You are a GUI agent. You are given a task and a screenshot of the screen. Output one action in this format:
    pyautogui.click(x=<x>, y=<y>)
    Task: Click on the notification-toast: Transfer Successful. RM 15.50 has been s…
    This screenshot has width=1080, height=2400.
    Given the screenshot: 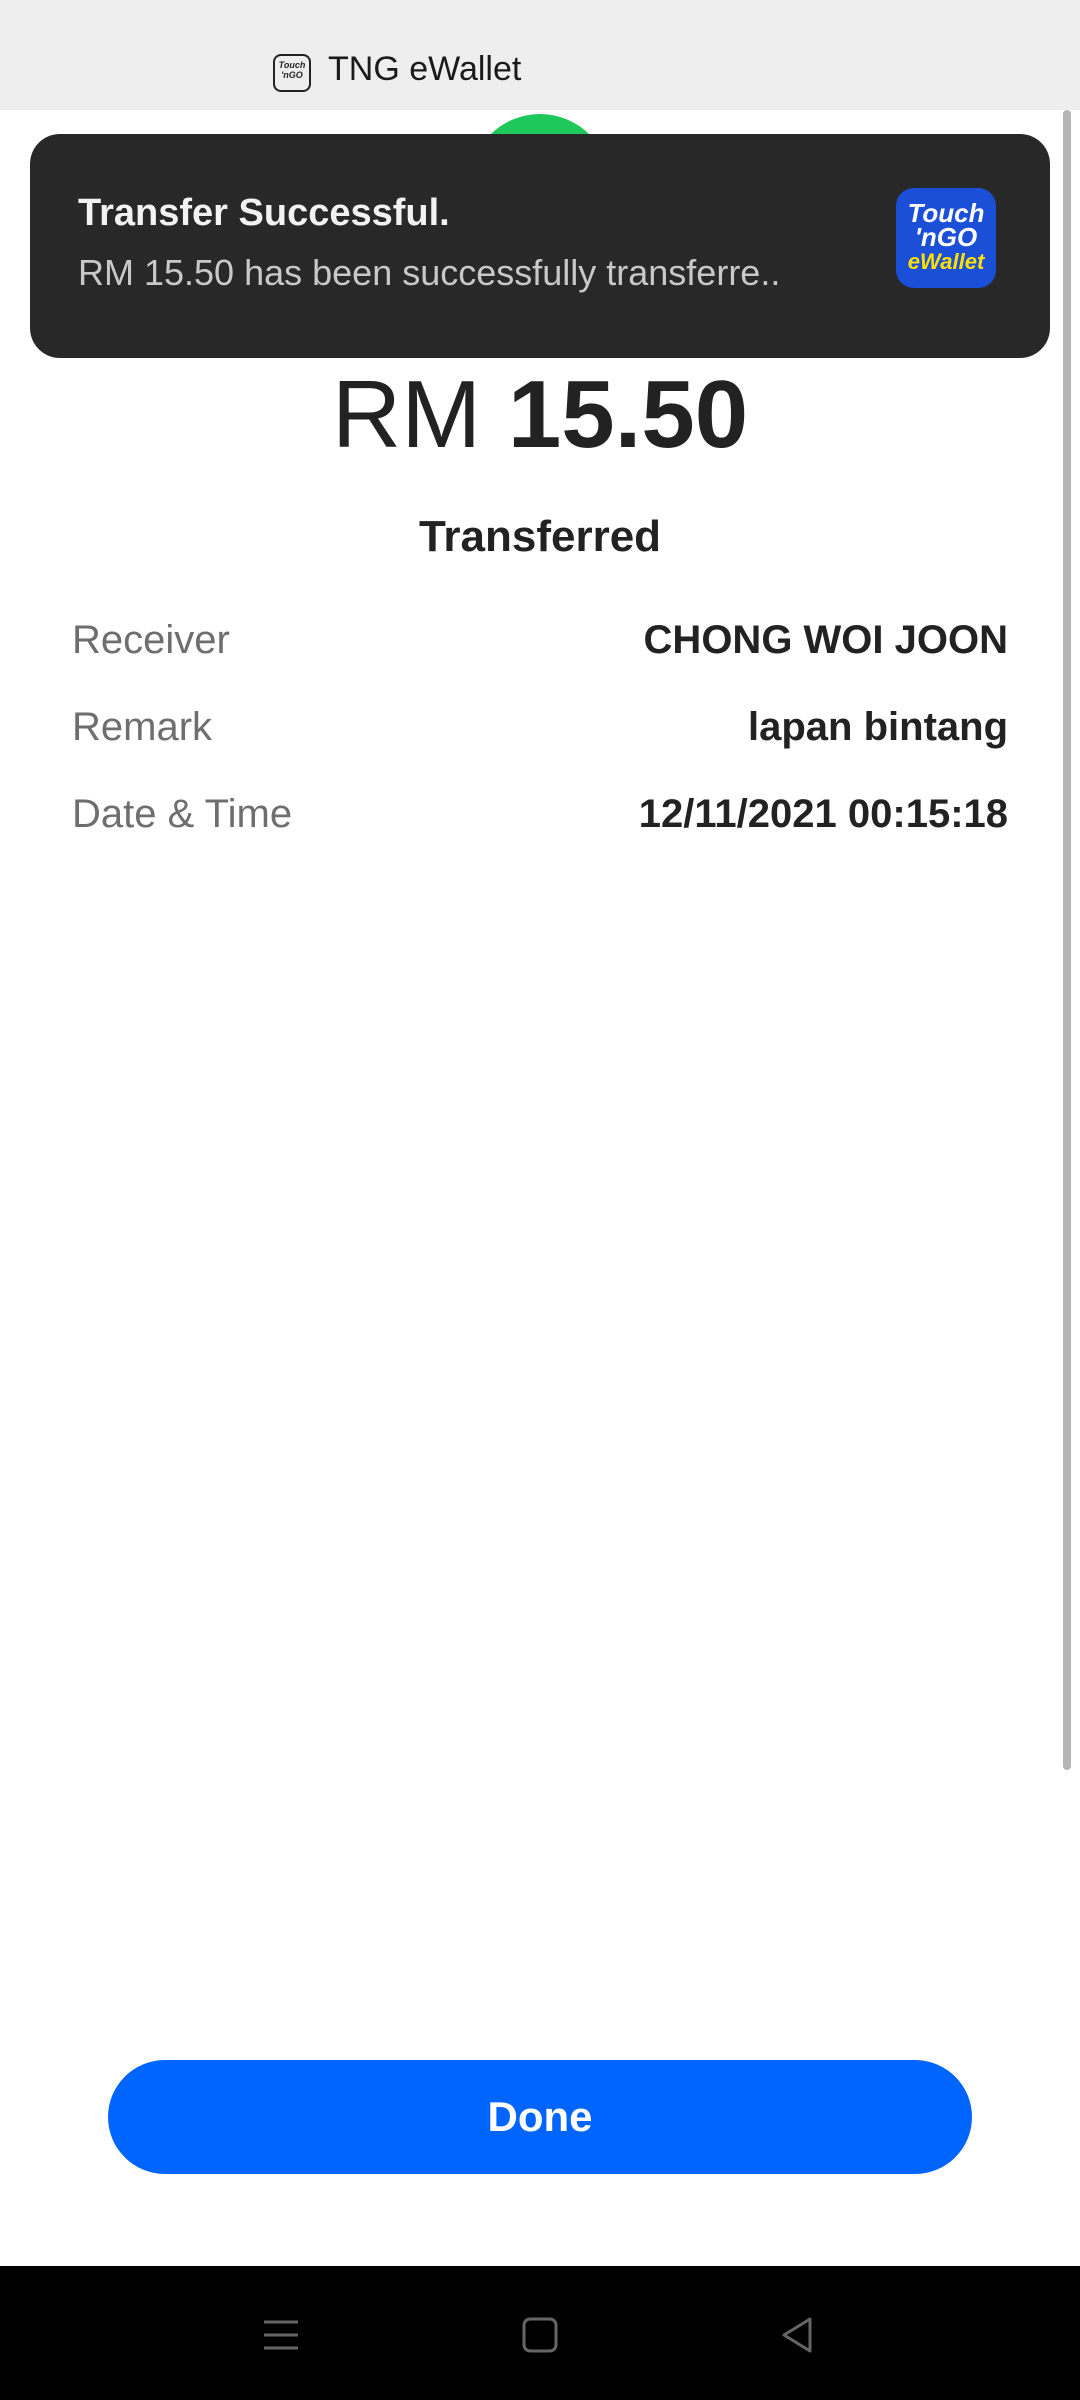 What is the action you would take?
    pyautogui.click(x=540, y=246)
    